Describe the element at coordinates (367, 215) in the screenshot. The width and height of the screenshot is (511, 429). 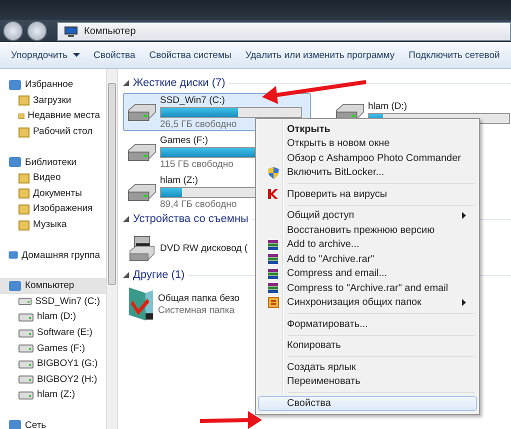
I see `menu-item: Общий доступ` at that location.